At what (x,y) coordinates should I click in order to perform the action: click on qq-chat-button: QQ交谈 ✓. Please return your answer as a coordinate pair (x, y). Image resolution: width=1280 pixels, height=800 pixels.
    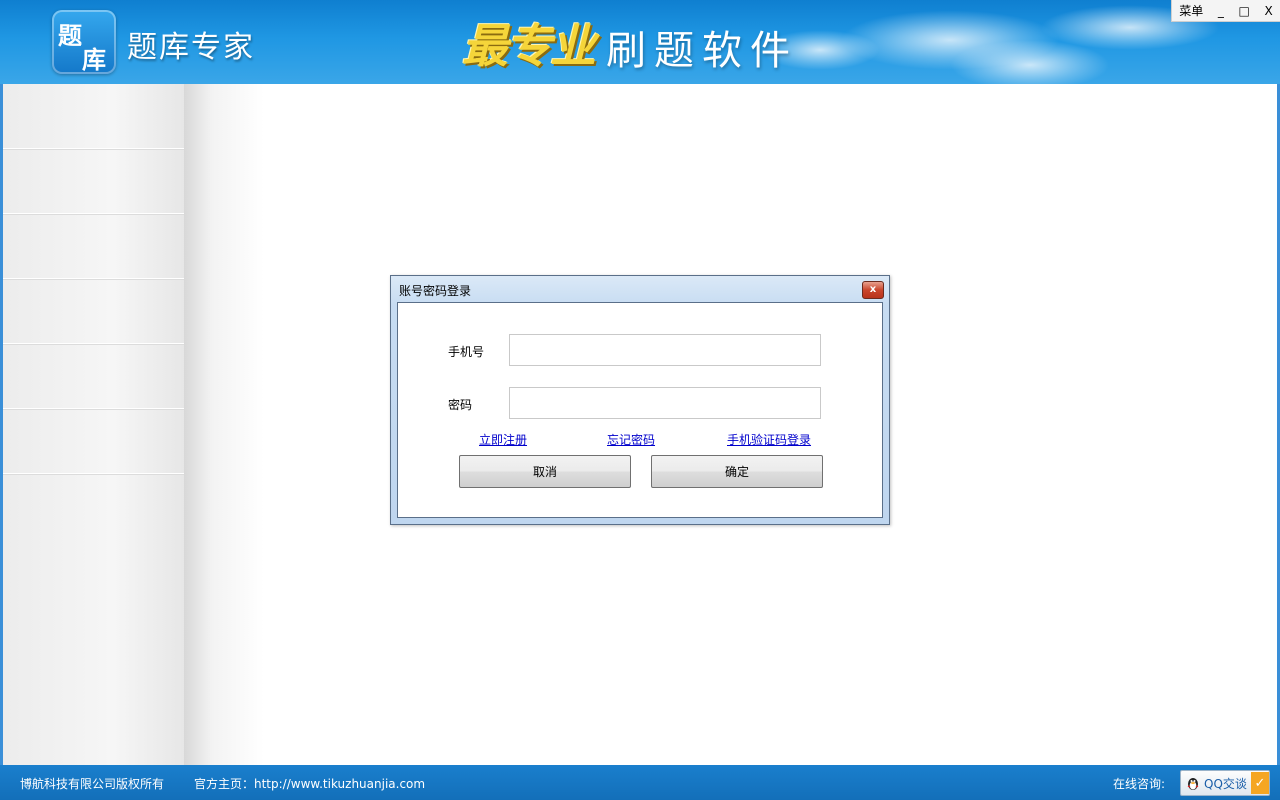
    Looking at the image, I should click on (1225, 783).